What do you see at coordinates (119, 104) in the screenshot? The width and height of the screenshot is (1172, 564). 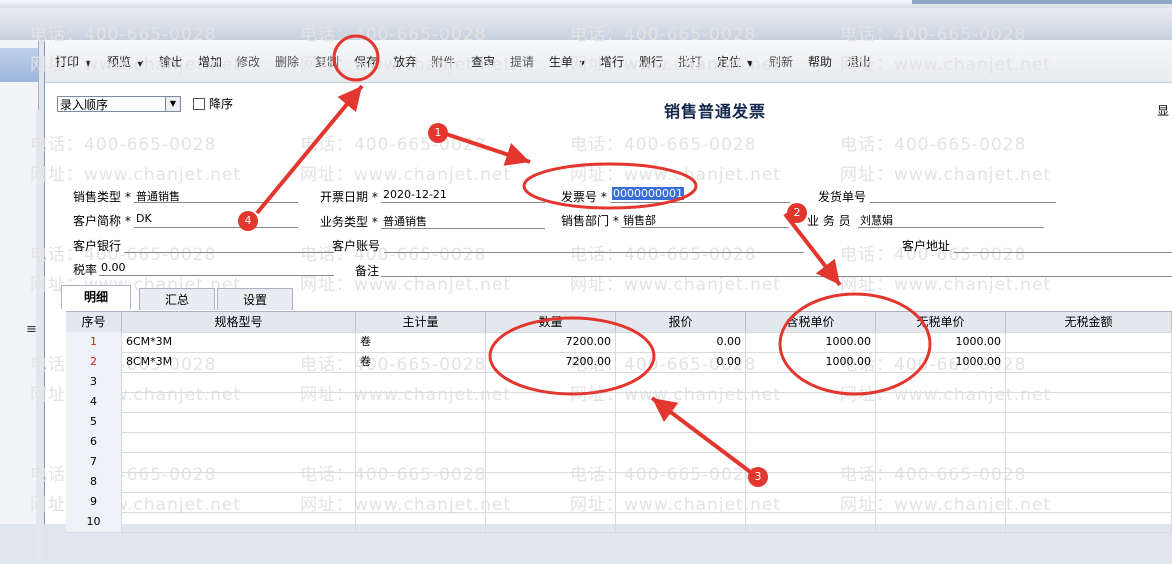 I see `sort-order-select: 录入顺序 ▼` at bounding box center [119, 104].